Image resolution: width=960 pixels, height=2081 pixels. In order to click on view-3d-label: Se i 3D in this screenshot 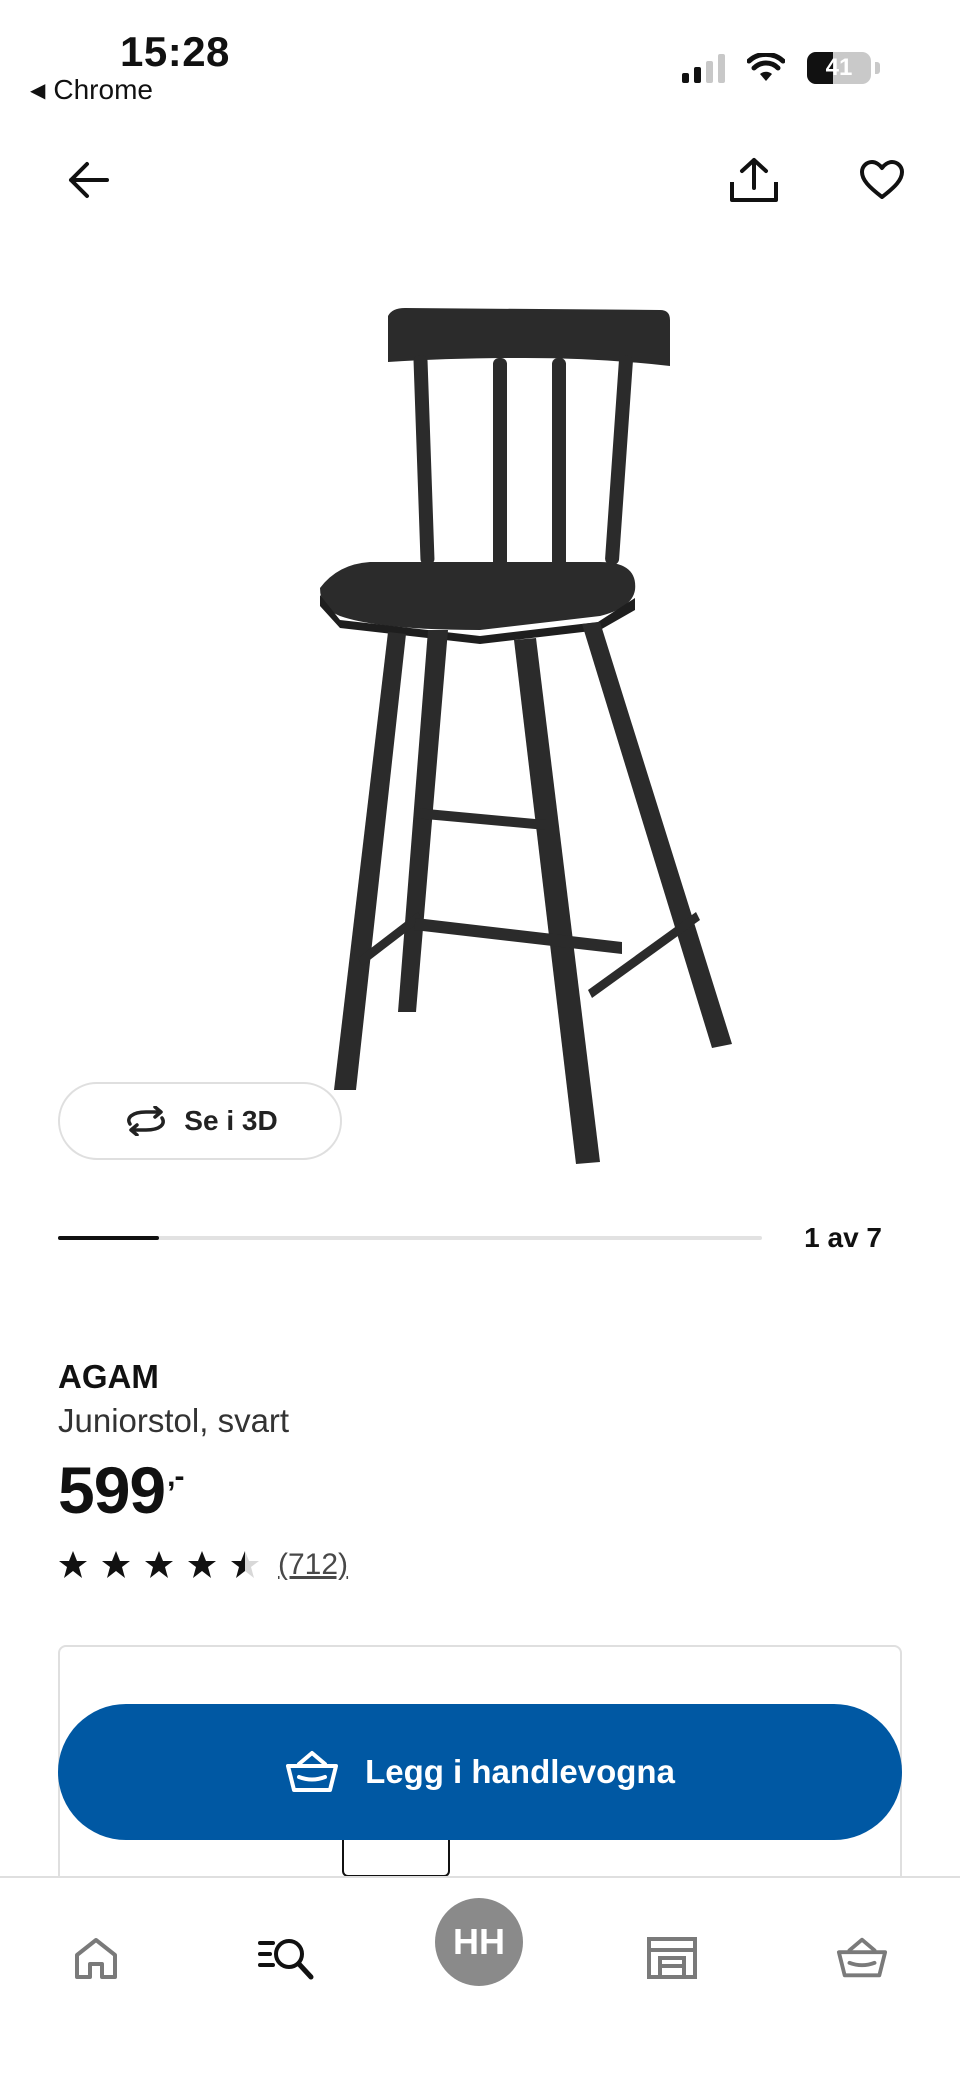, I will do `click(231, 1120)`.